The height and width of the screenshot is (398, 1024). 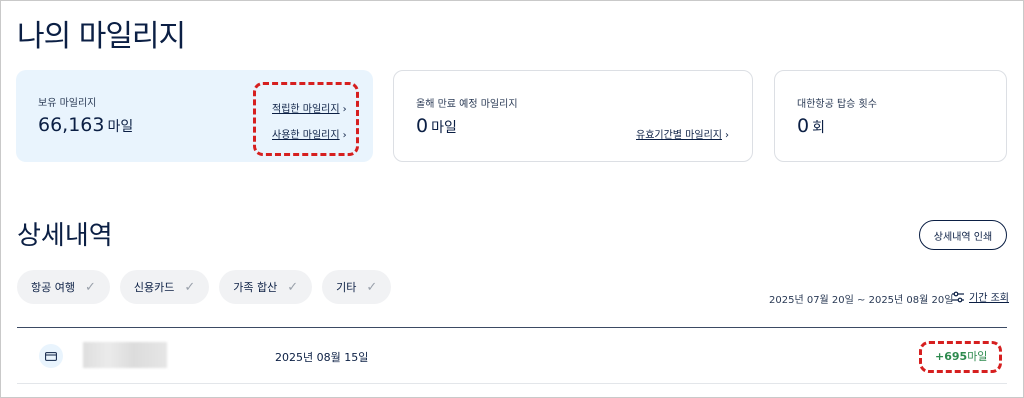 I want to click on print-details-button: 상세내역 인쇄, so click(x=963, y=235).